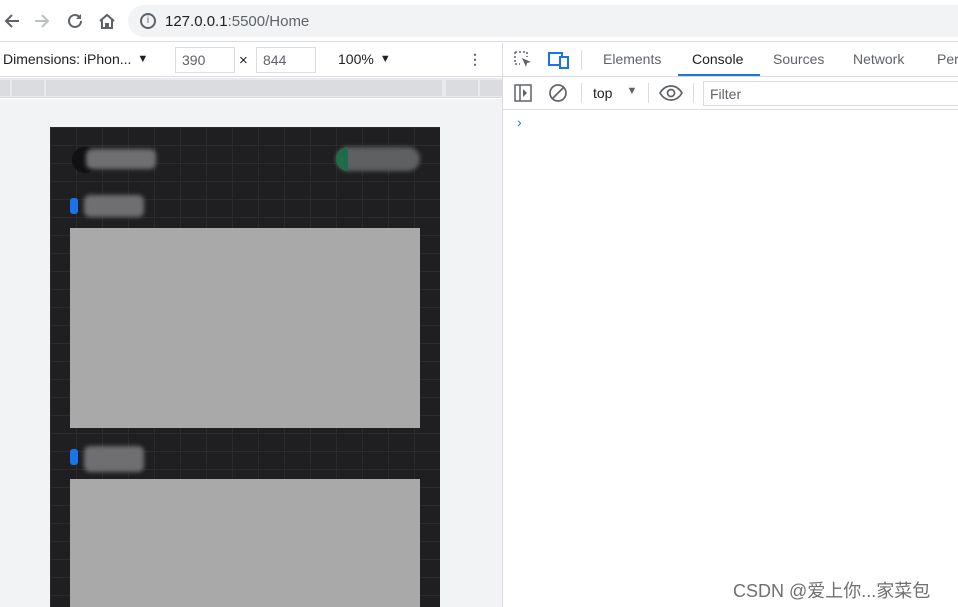 The image size is (958, 607). I want to click on width-input: 390, so click(205, 60).